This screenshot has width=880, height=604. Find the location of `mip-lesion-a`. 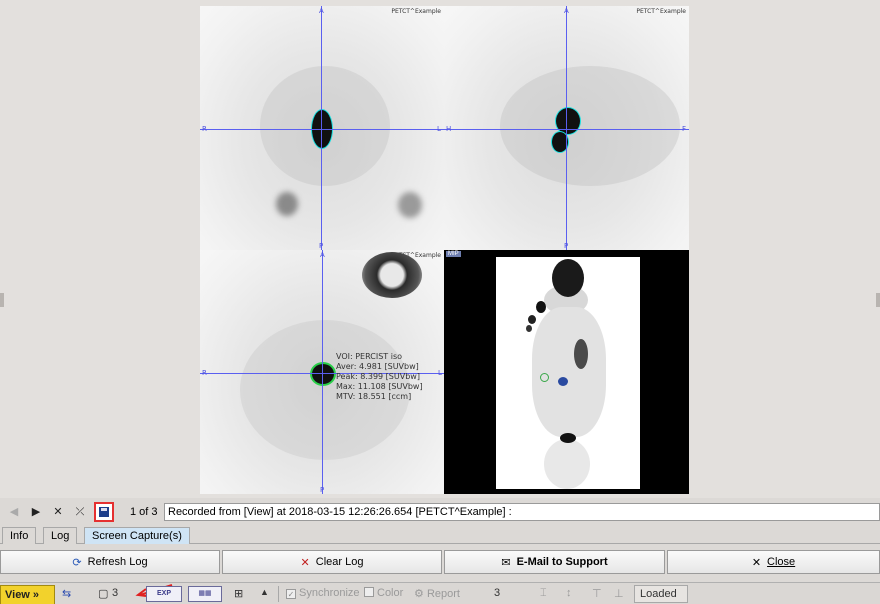

mip-lesion-a is located at coordinates (541, 307).